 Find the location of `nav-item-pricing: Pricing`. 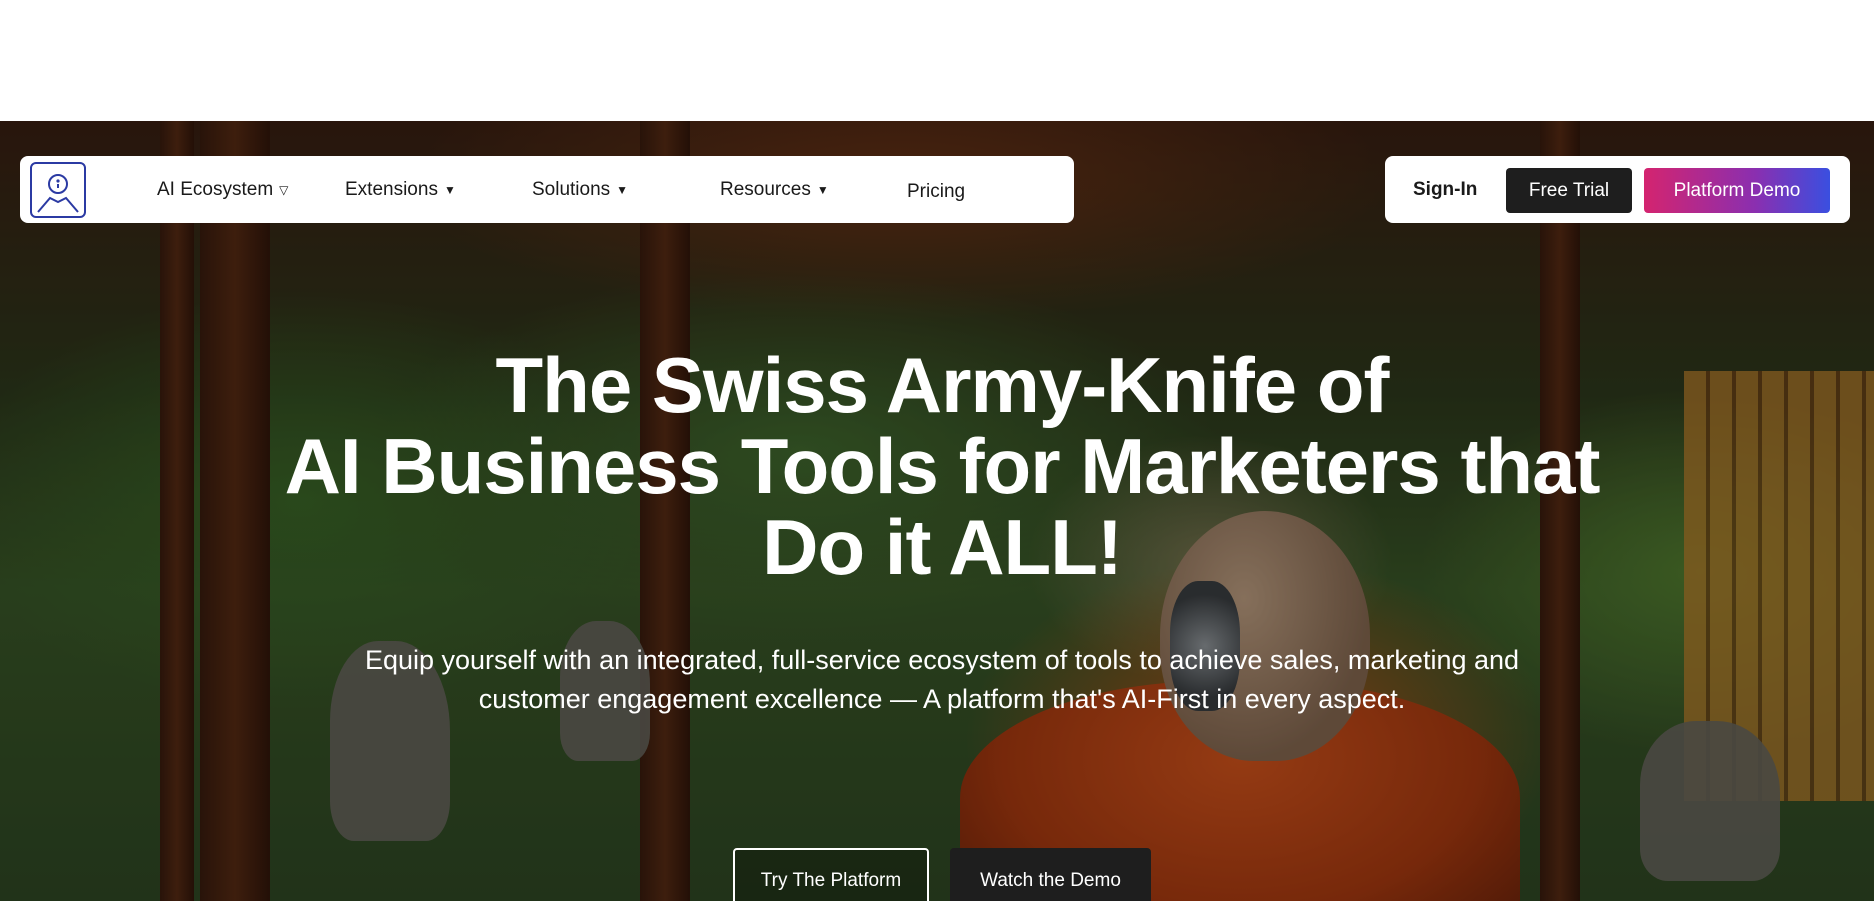

nav-item-pricing: Pricing is located at coordinates (936, 191).